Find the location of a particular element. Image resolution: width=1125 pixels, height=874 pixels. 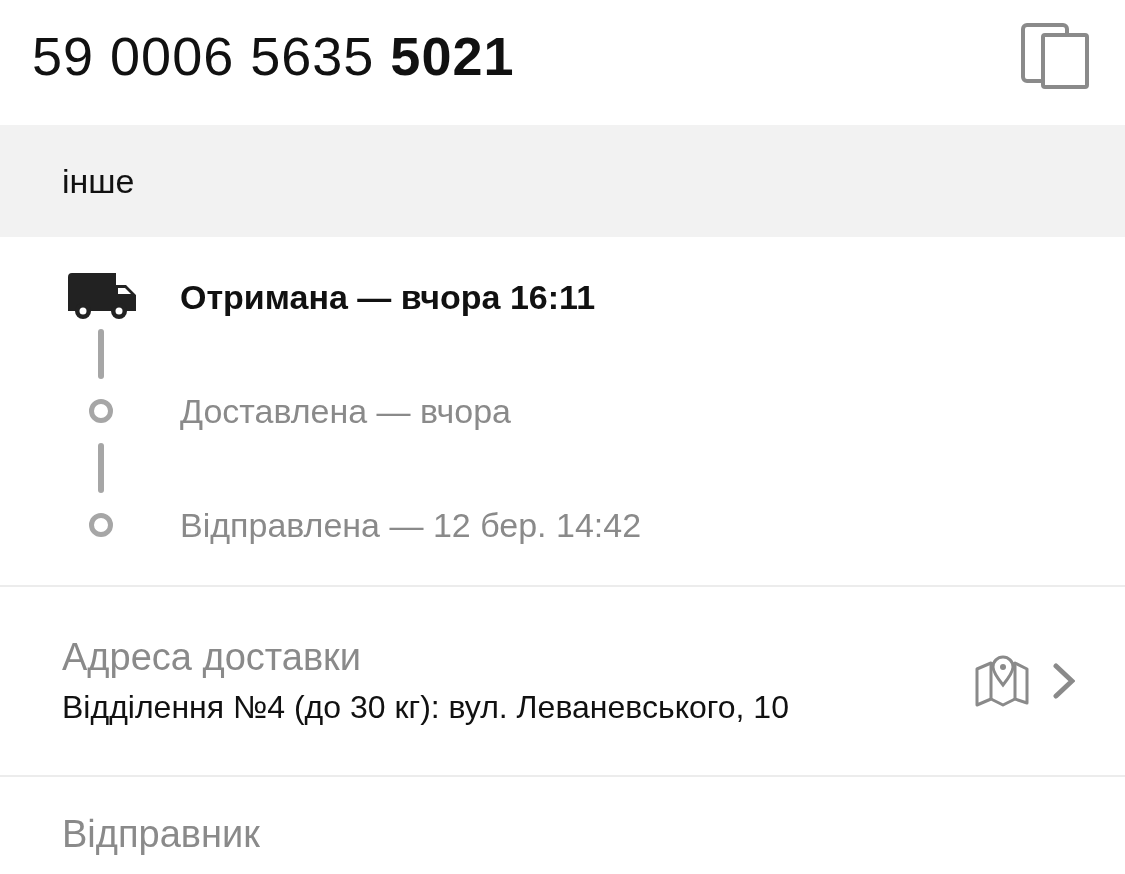

status-text: Отримана — вчора 16:11 is located at coordinates (388, 297).